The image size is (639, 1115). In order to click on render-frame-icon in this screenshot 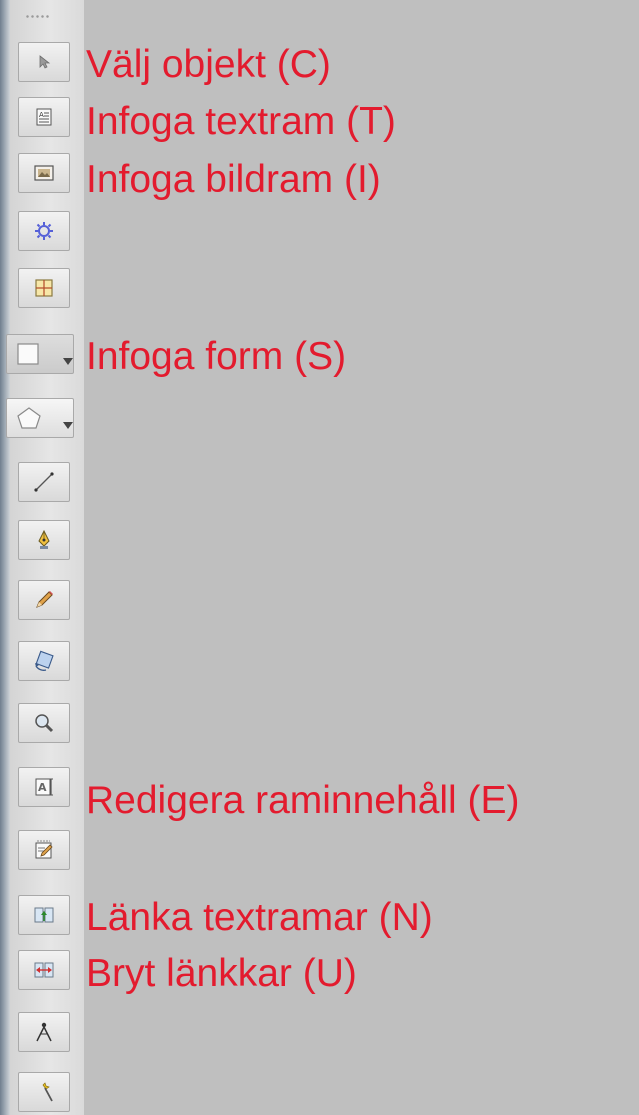, I will do `click(44, 231)`.